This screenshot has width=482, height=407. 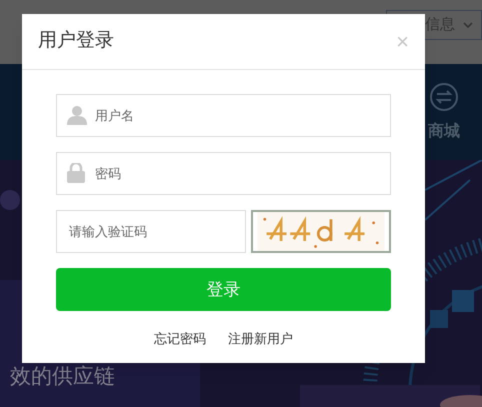 What do you see at coordinates (444, 132) in the screenshot?
I see `mall-nav-link: 商城` at bounding box center [444, 132].